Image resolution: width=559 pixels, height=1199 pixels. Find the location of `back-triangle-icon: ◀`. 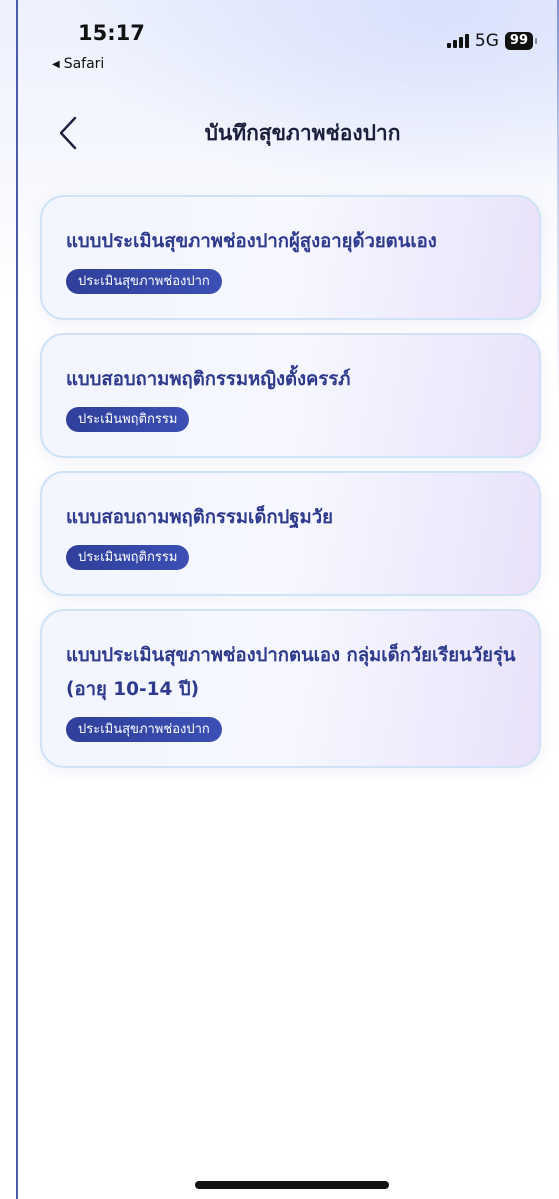

back-triangle-icon: ◀ is located at coordinates (56, 64).